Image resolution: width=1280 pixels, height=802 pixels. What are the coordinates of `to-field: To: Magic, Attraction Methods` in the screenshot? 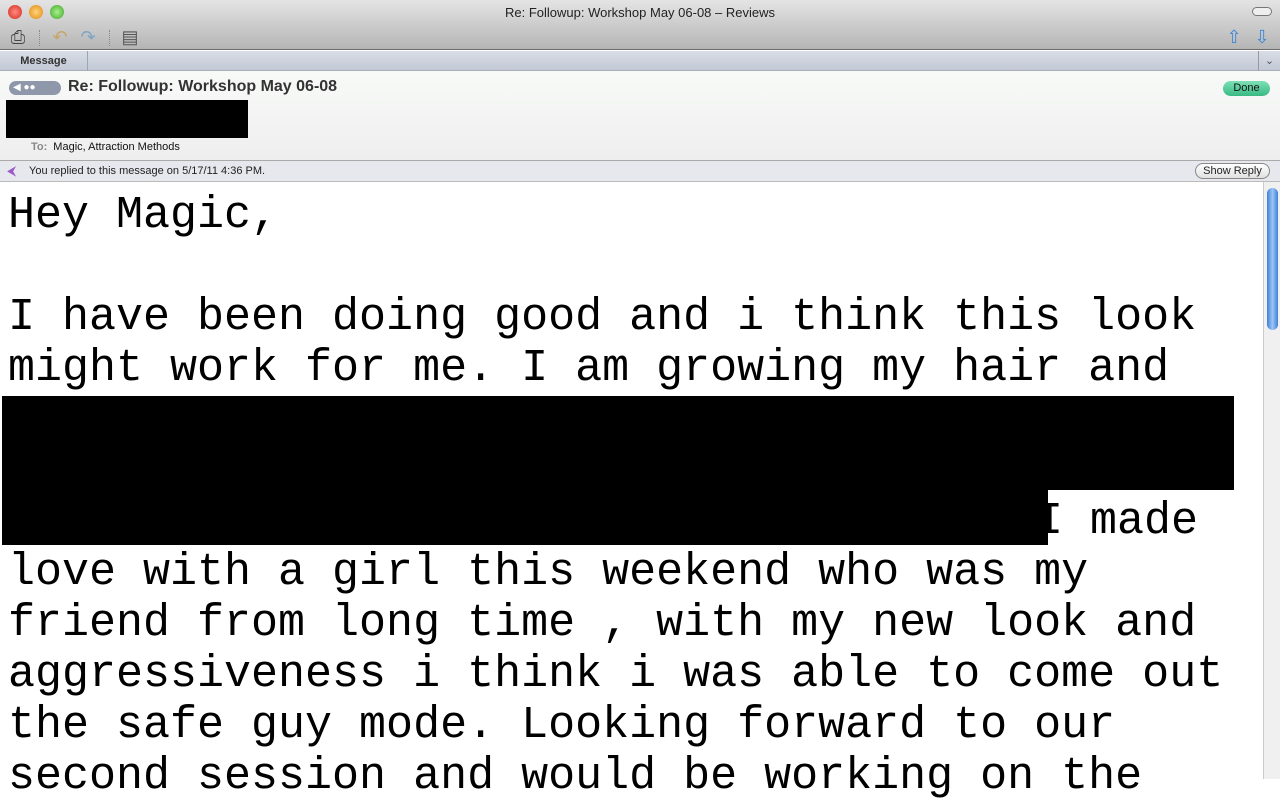 It's located at (105, 147).